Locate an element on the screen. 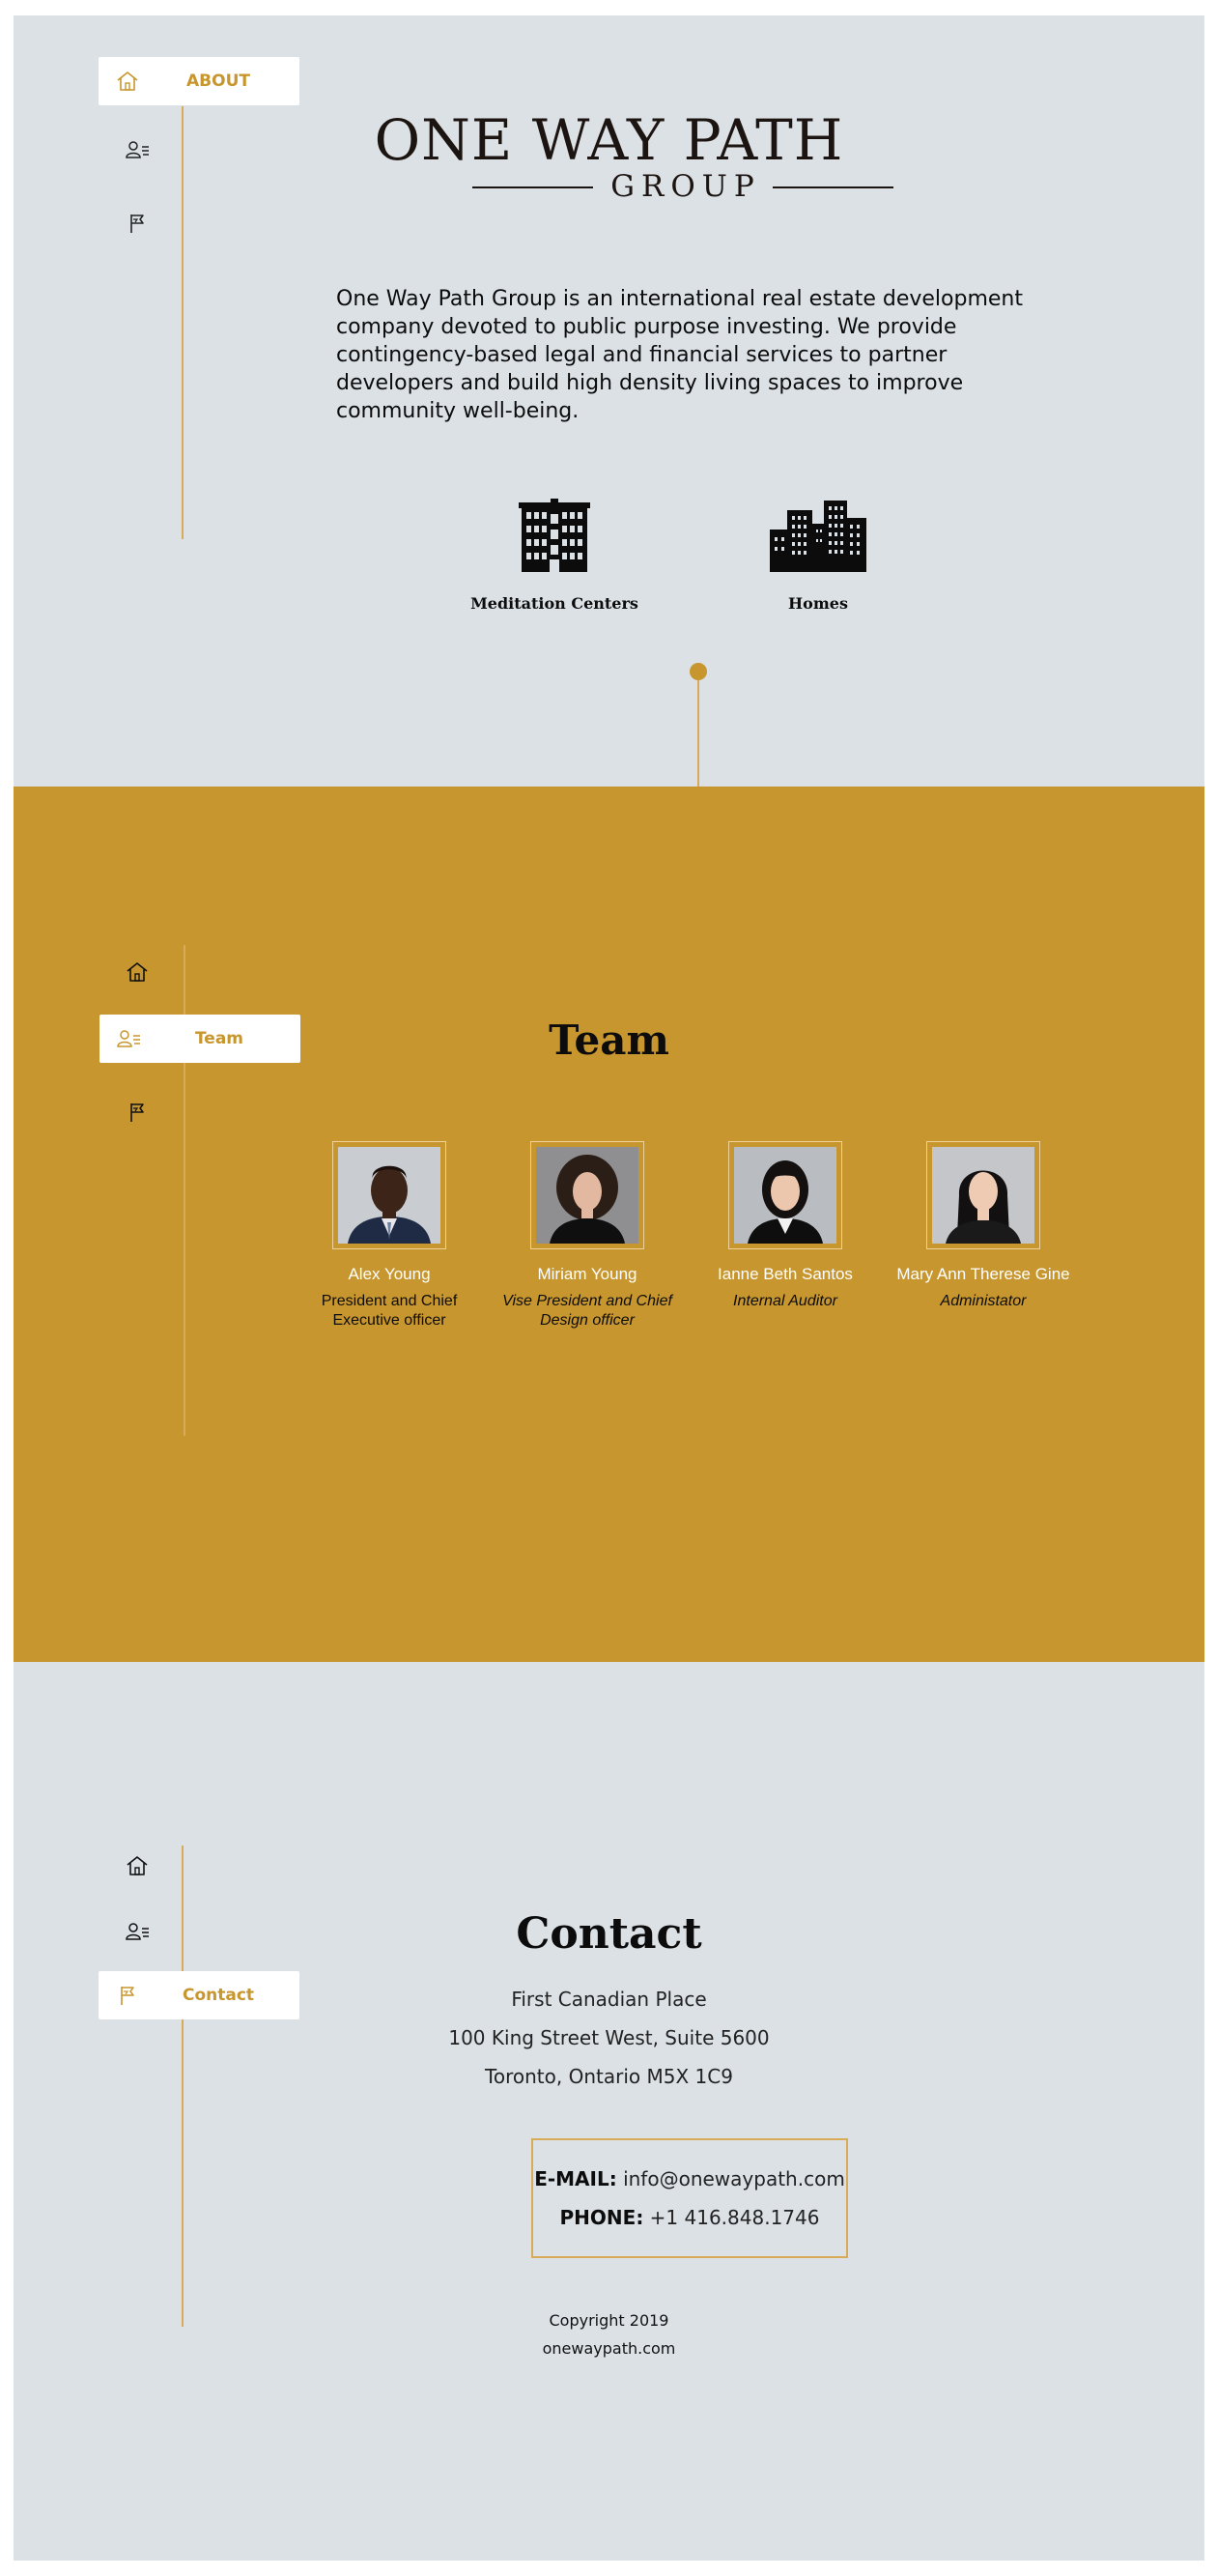 The width and height of the screenshot is (1217, 2576). section-divider-dot is located at coordinates (698, 671).